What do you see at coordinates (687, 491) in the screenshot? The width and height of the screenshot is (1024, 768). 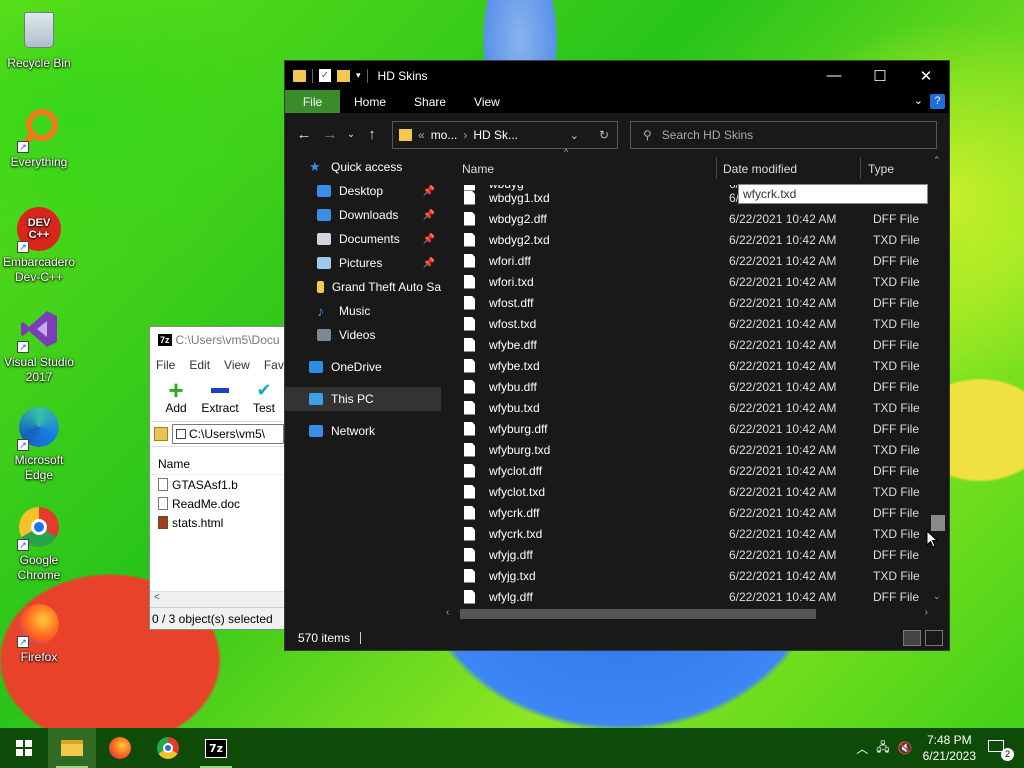 I see `table-row: wfyclot.txd 6/22/2021 10:42 AM TXD File` at bounding box center [687, 491].